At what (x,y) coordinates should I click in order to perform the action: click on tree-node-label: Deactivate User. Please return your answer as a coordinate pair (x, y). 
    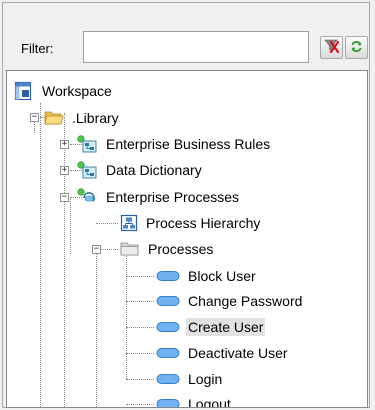
    Looking at the image, I should click on (238, 353).